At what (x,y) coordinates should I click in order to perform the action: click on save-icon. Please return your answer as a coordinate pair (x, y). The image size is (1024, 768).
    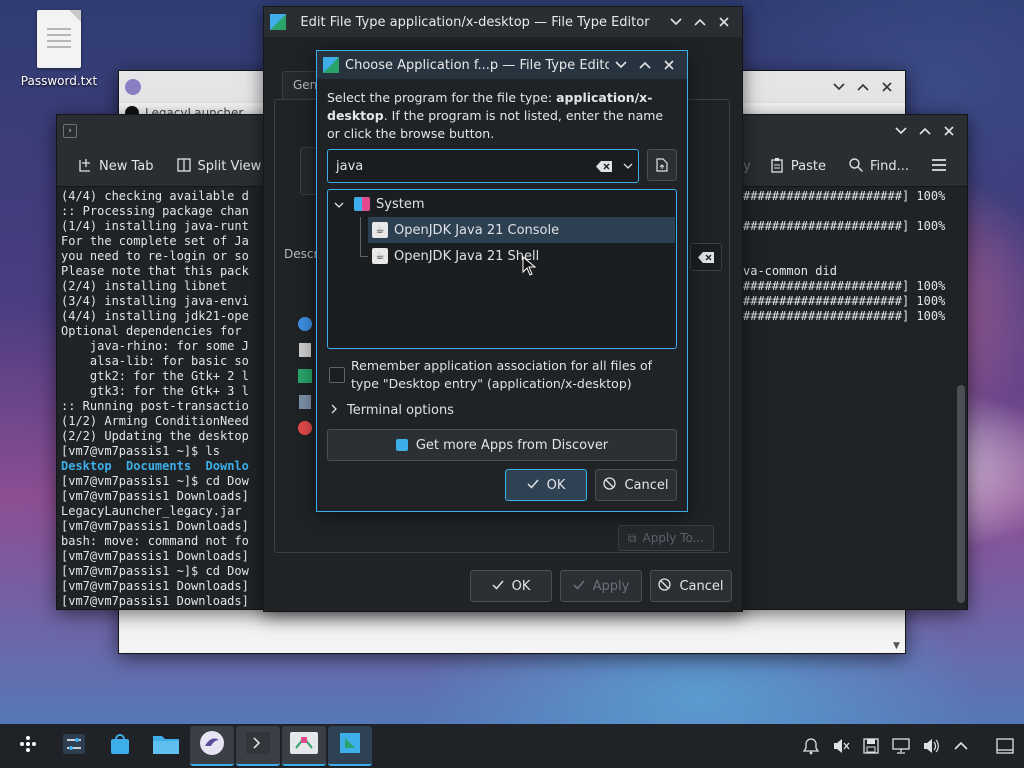
    Looking at the image, I should click on (871, 746).